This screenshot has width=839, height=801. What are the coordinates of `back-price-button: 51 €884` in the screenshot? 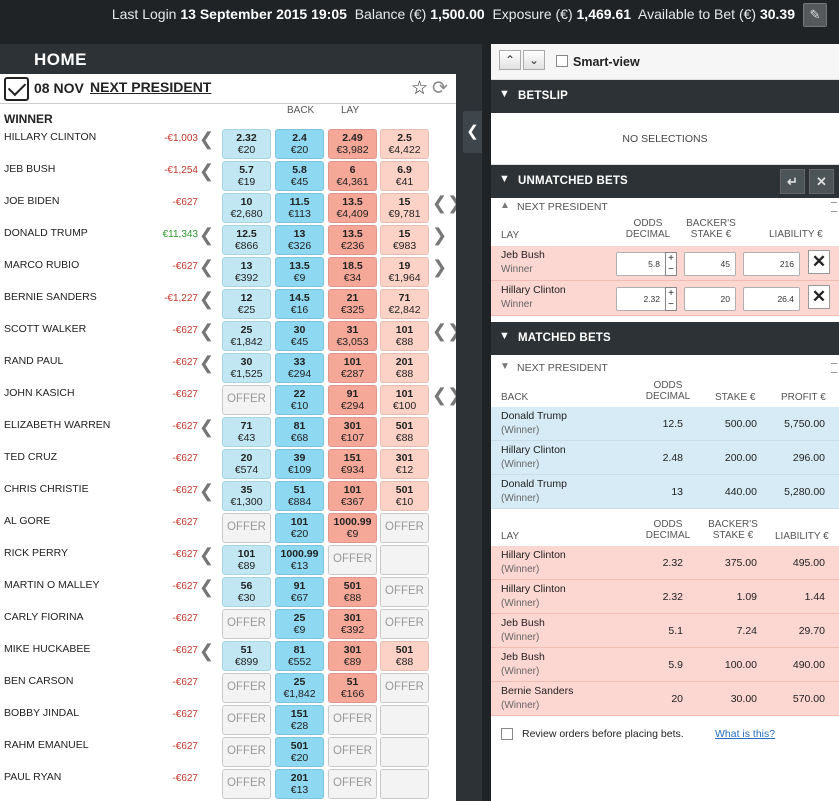 It's located at (299, 496).